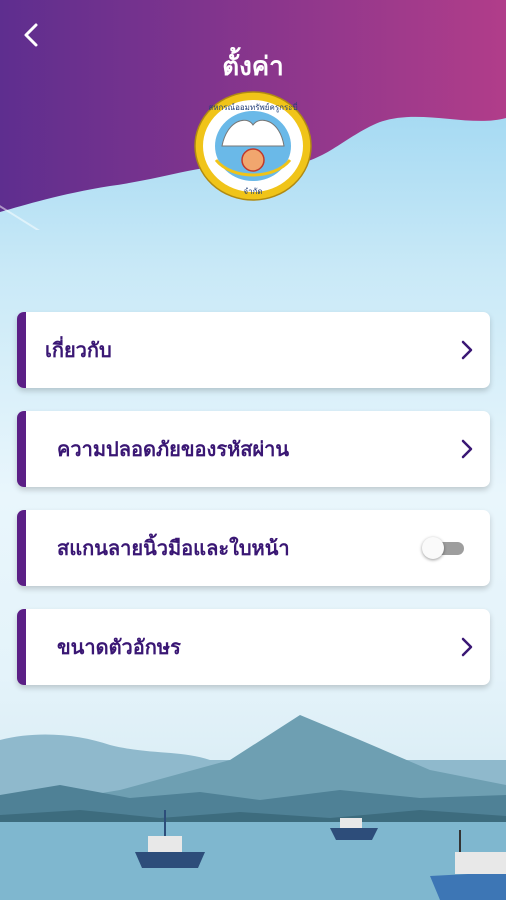 This screenshot has width=506, height=900. I want to click on toggle-knob, so click(433, 548).